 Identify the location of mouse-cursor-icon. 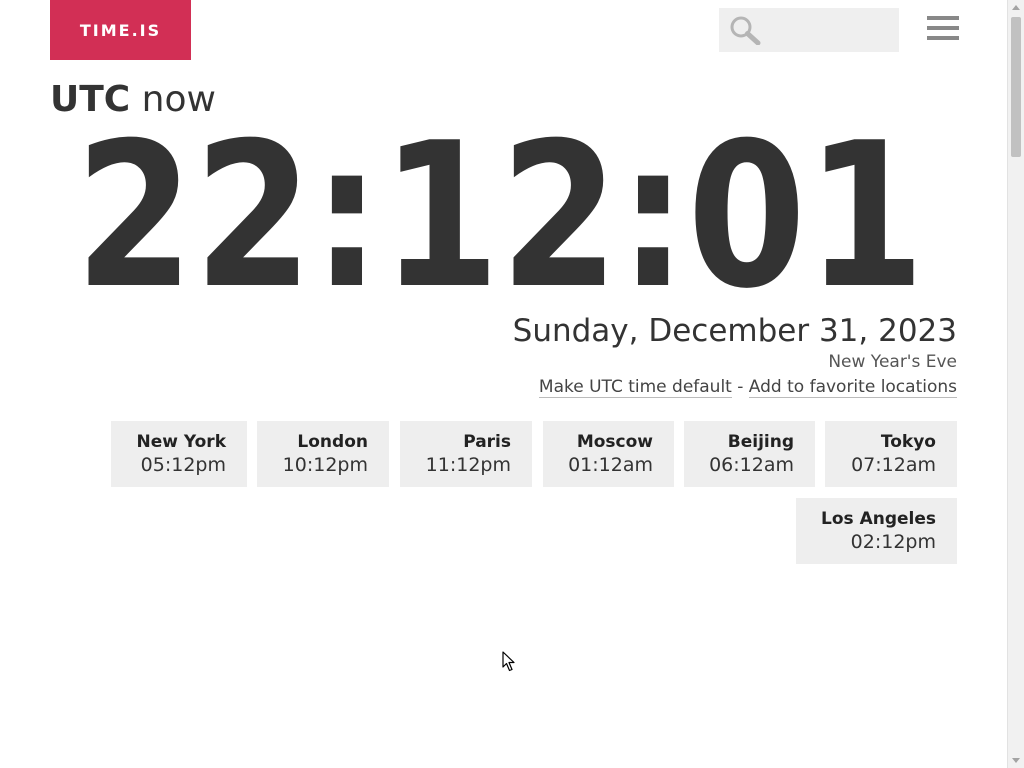
(508, 661).